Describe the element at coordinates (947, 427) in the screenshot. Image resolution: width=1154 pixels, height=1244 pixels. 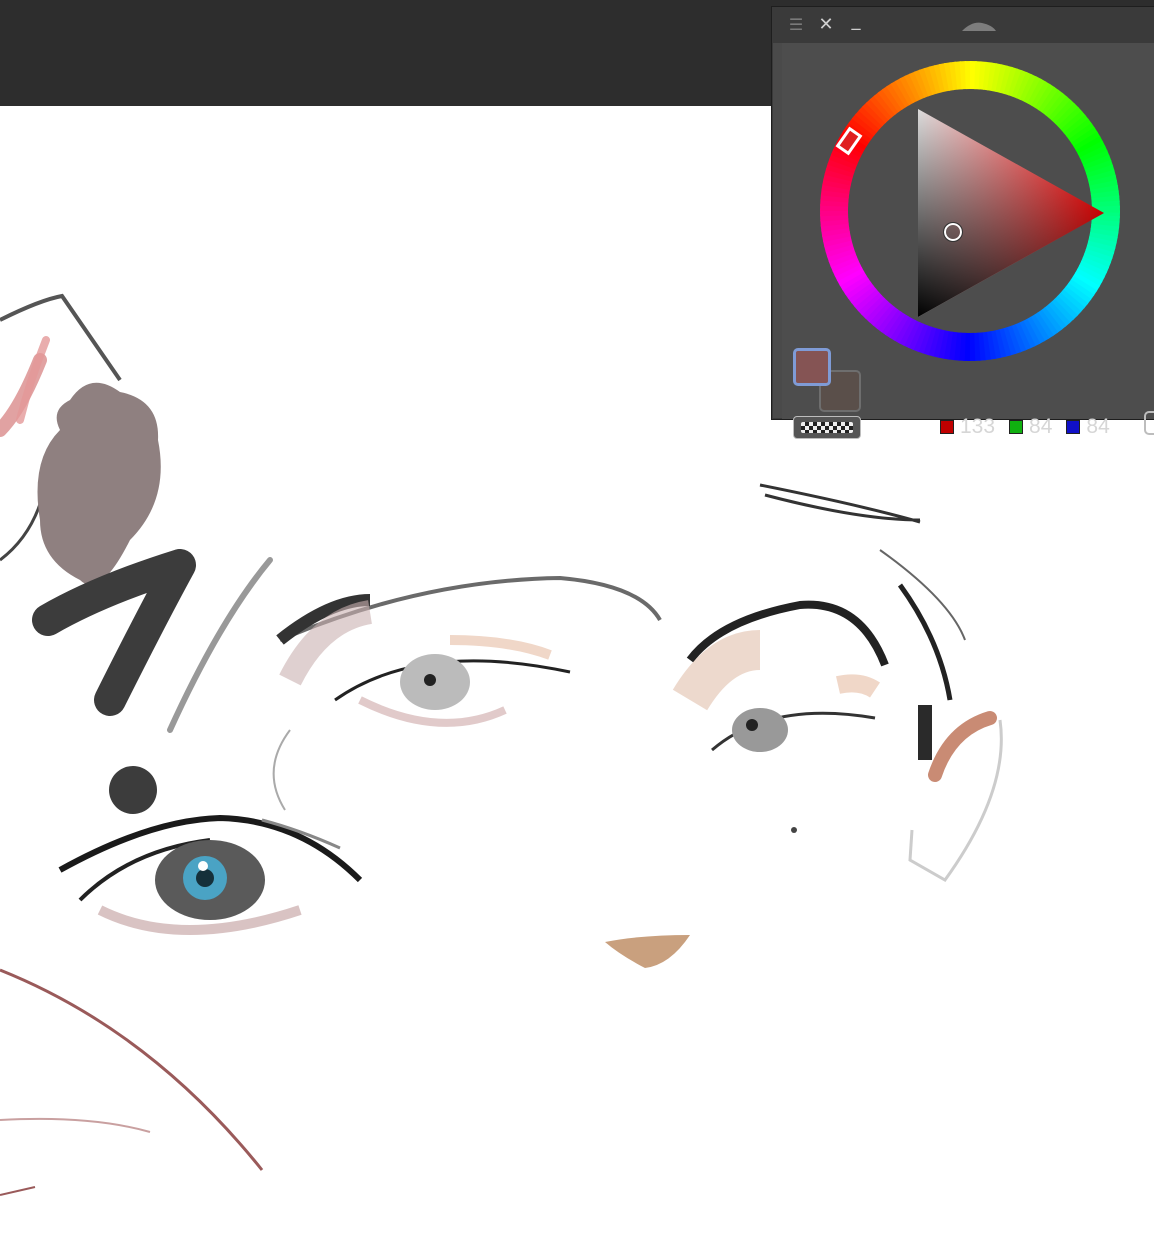
I see `red-chip` at that location.